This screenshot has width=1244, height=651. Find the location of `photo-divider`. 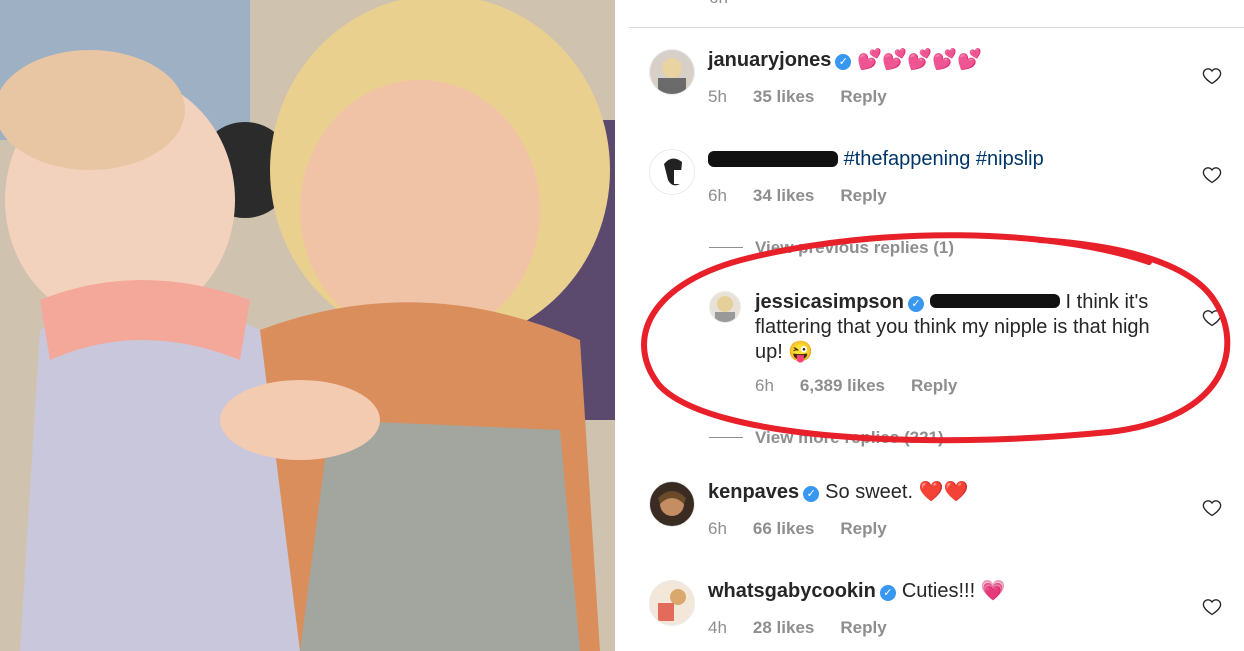

photo-divider is located at coordinates (622, 325).